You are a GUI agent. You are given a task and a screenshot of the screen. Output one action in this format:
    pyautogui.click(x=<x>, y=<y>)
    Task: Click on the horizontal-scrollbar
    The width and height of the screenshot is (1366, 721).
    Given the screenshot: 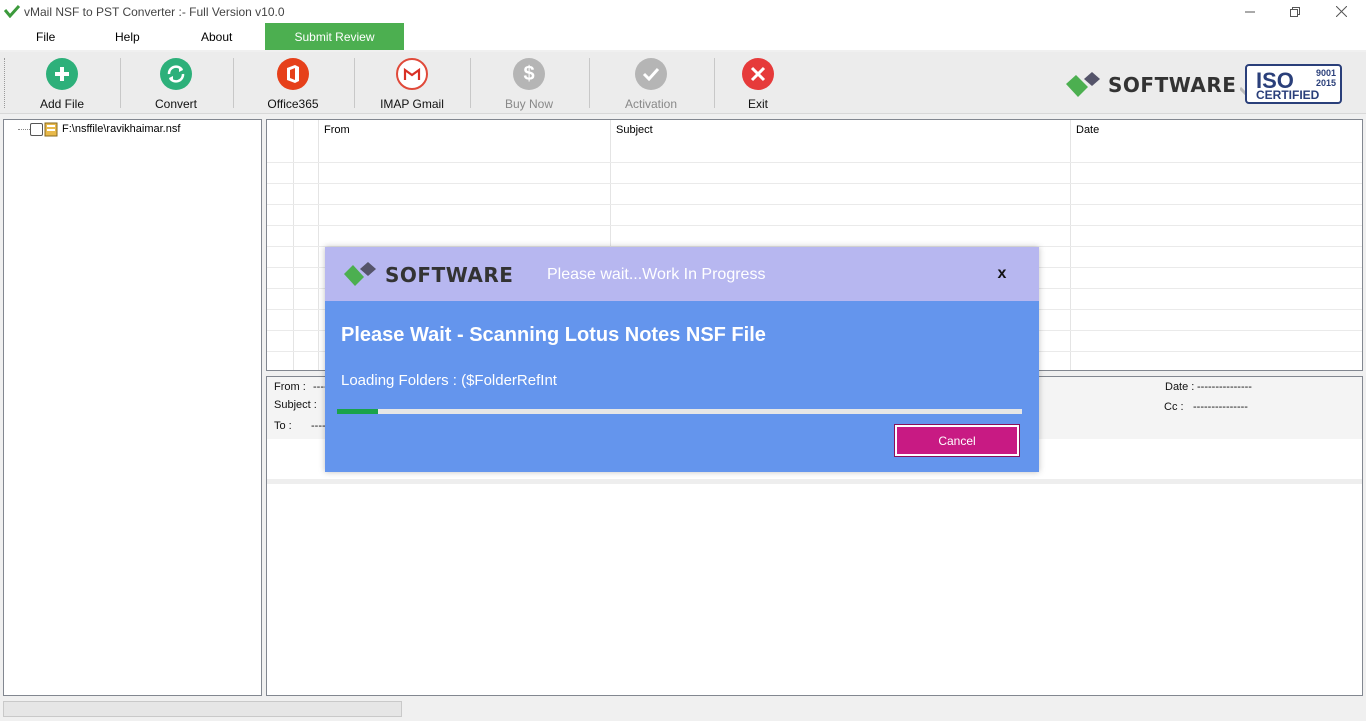 What is the action you would take?
    pyautogui.click(x=202, y=709)
    